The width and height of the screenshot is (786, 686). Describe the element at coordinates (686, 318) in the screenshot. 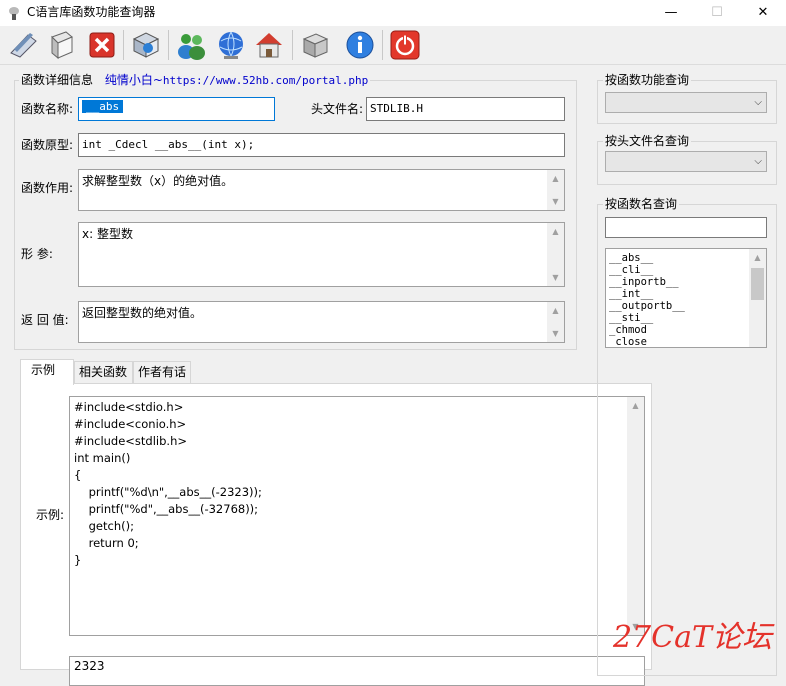

I see `list-item: __sti__` at that location.